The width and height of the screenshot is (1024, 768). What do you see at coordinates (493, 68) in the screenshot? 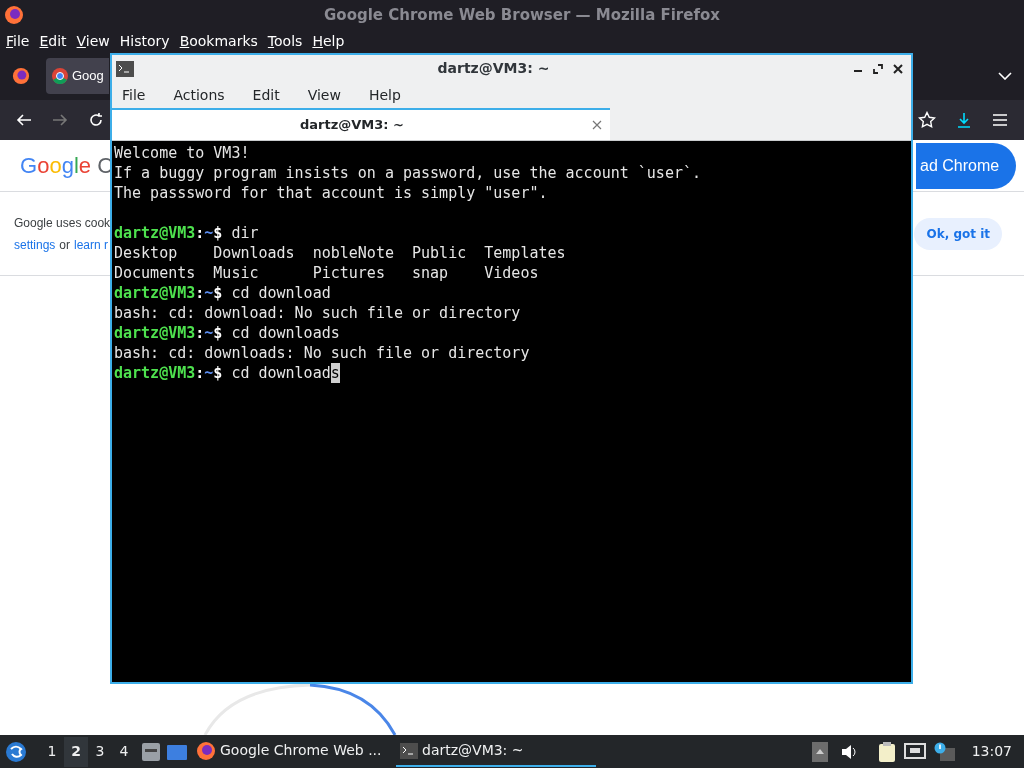
I see `window-title: dartz@VM3: ~` at bounding box center [493, 68].